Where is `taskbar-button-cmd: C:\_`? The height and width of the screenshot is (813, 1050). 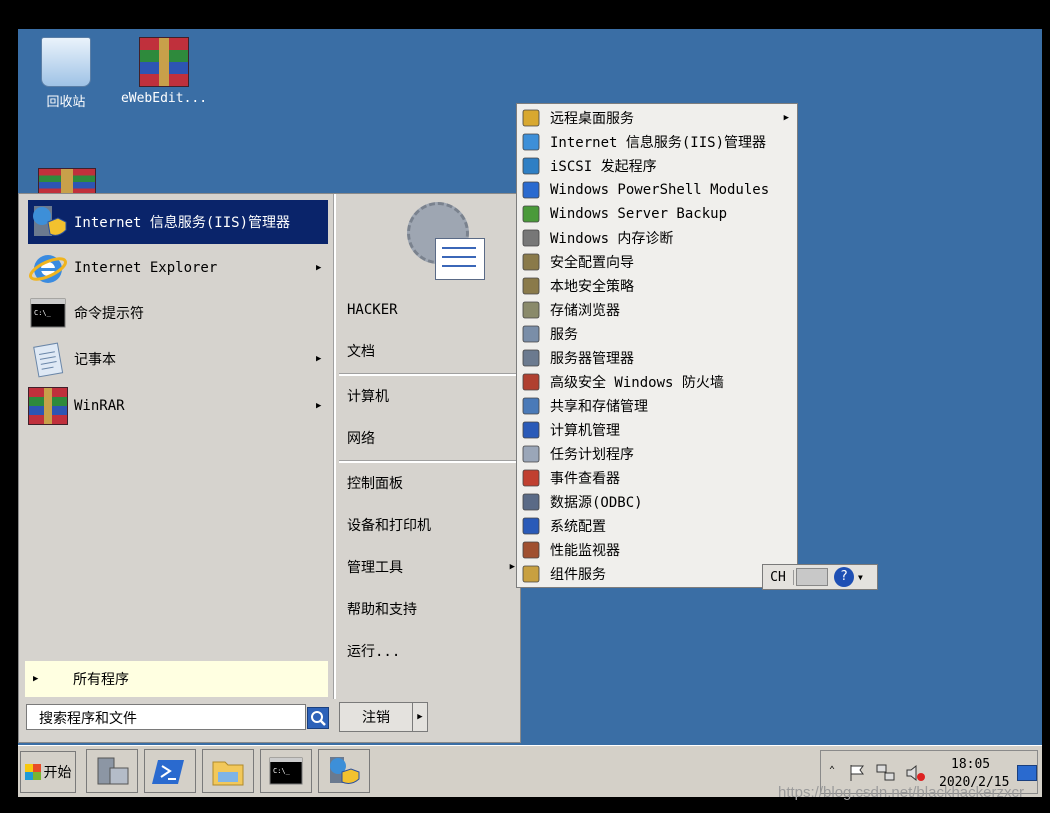
taskbar-button-cmd: C:\_ is located at coordinates (286, 771).